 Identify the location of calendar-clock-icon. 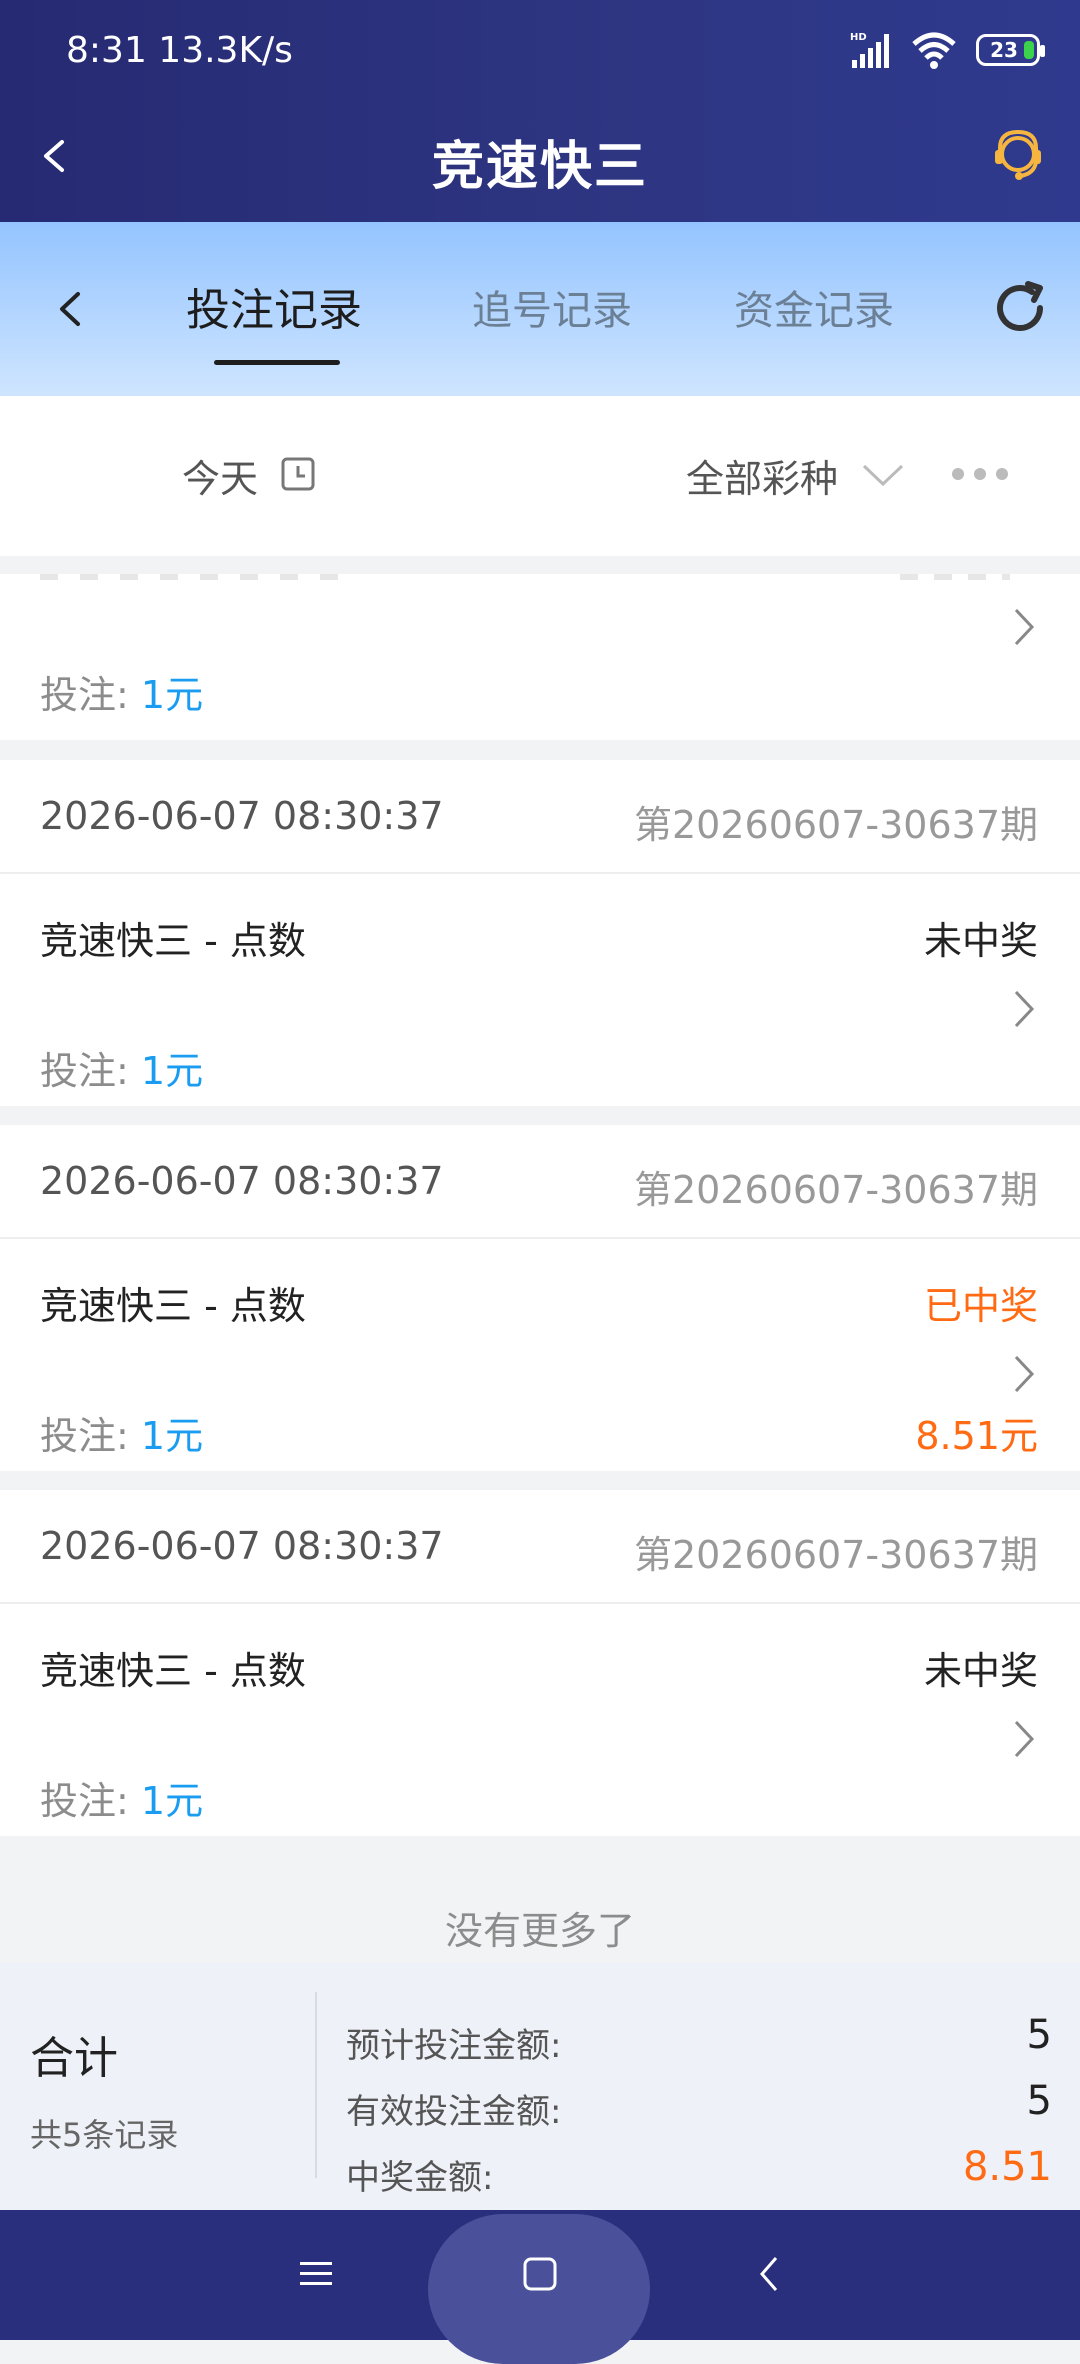
(298, 474).